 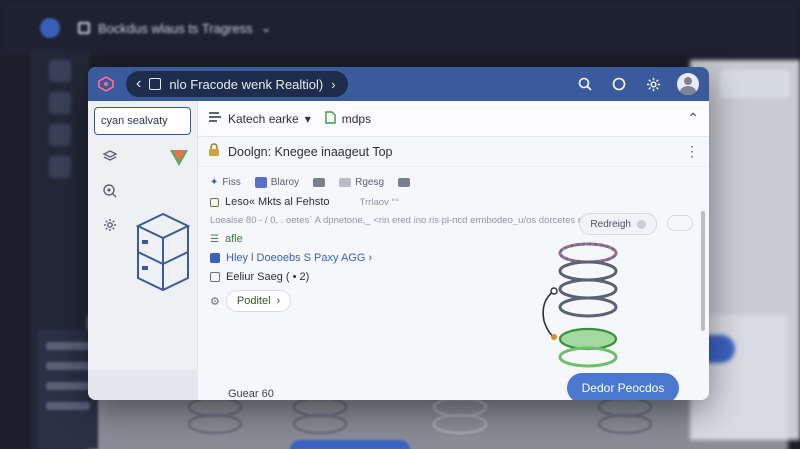 What do you see at coordinates (619, 84) in the screenshot?
I see `circle-icon` at bounding box center [619, 84].